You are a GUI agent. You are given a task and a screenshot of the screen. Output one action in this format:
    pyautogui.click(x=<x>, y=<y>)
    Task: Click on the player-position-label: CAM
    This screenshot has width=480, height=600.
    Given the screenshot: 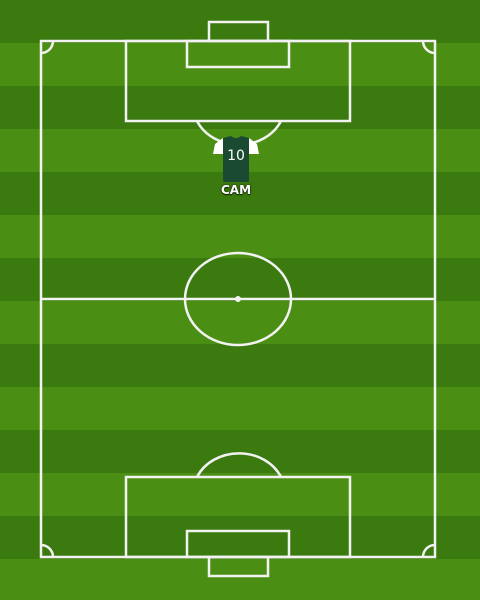 What is the action you would take?
    pyautogui.click(x=236, y=190)
    